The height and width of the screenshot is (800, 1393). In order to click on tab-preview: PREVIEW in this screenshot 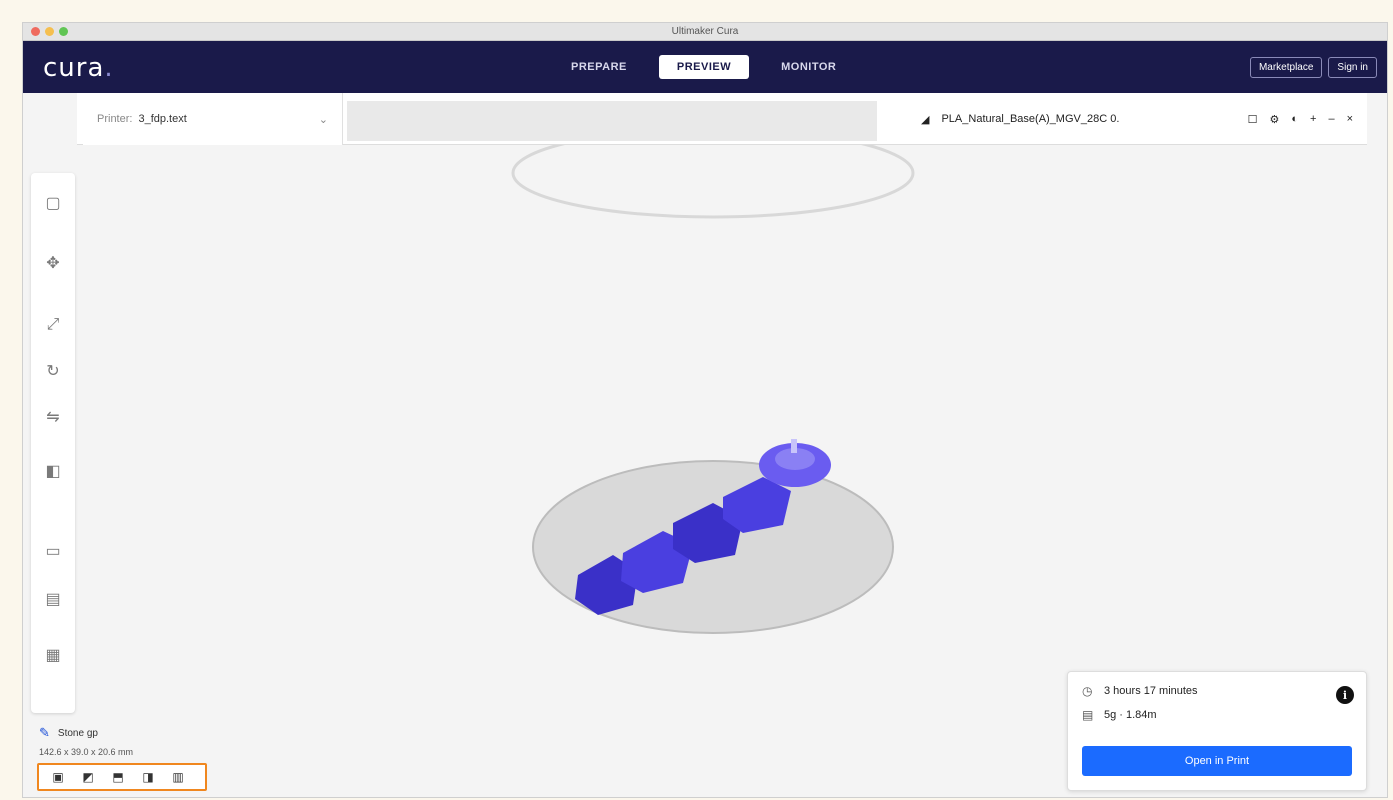, I will do `click(704, 67)`.